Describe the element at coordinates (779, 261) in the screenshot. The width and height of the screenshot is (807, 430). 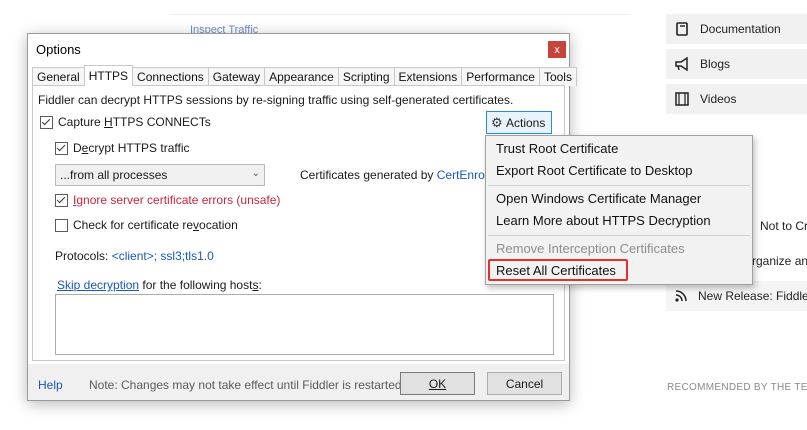
I see `background-fragment: rganize and` at that location.